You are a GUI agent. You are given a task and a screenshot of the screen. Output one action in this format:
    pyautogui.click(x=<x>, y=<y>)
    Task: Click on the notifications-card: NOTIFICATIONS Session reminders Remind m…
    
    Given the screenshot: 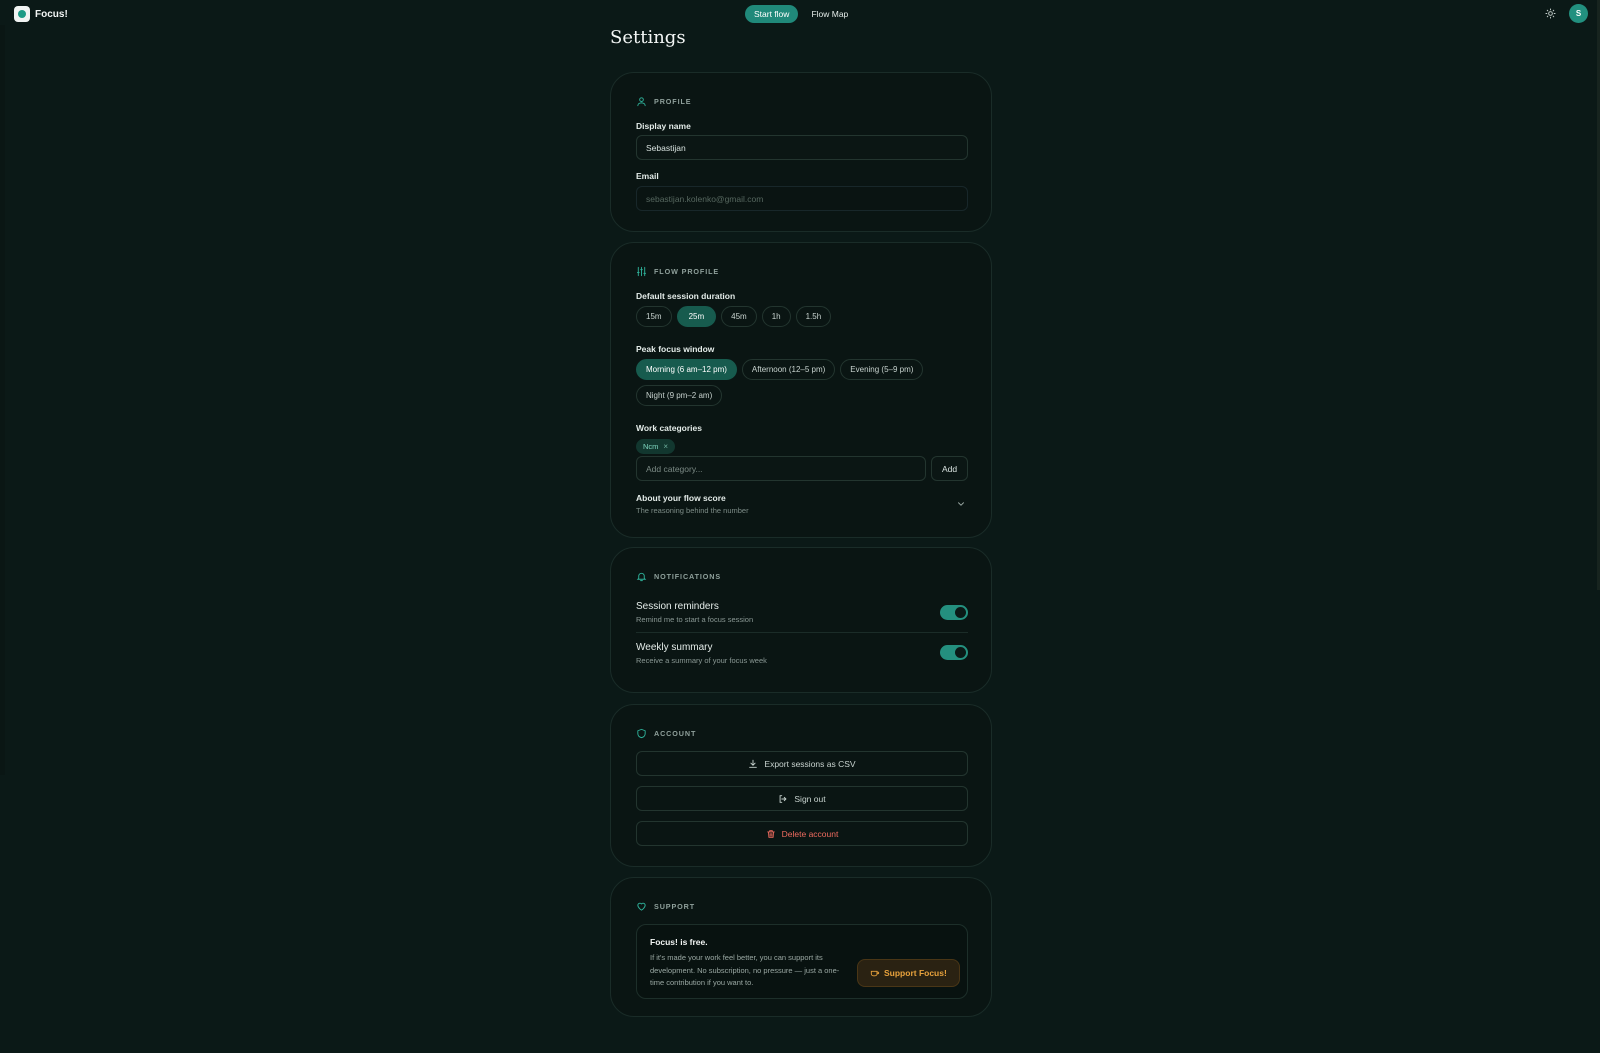 What is the action you would take?
    pyautogui.click(x=801, y=620)
    